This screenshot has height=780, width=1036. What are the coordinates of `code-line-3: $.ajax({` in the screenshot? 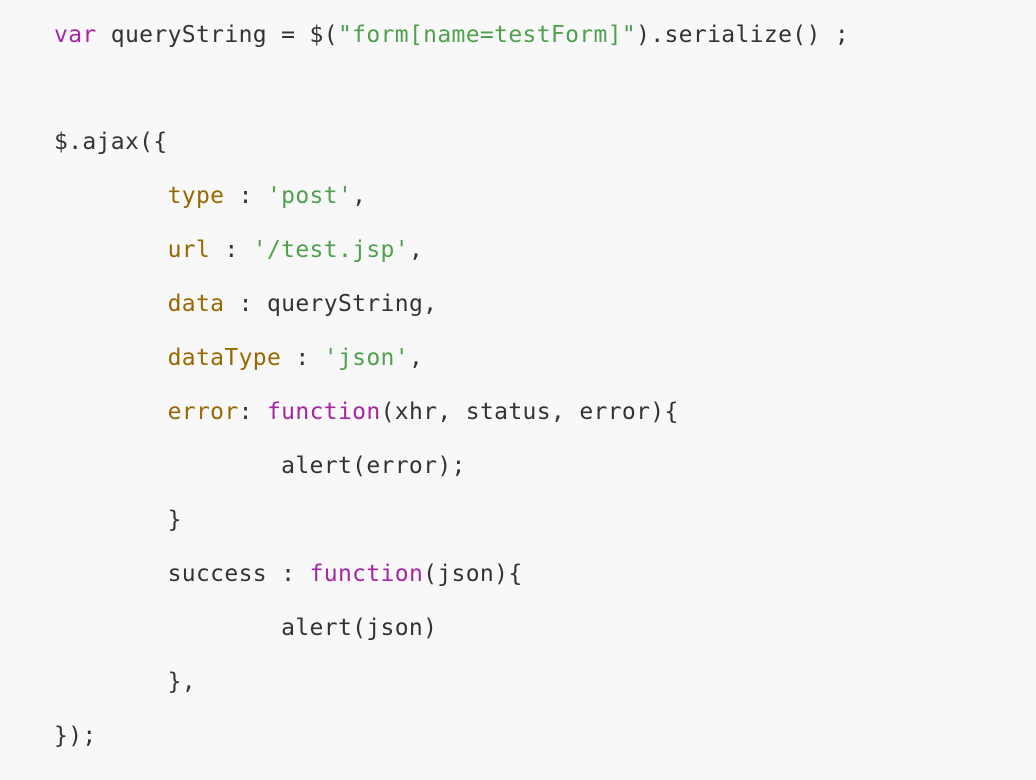 It's located at (111, 142).